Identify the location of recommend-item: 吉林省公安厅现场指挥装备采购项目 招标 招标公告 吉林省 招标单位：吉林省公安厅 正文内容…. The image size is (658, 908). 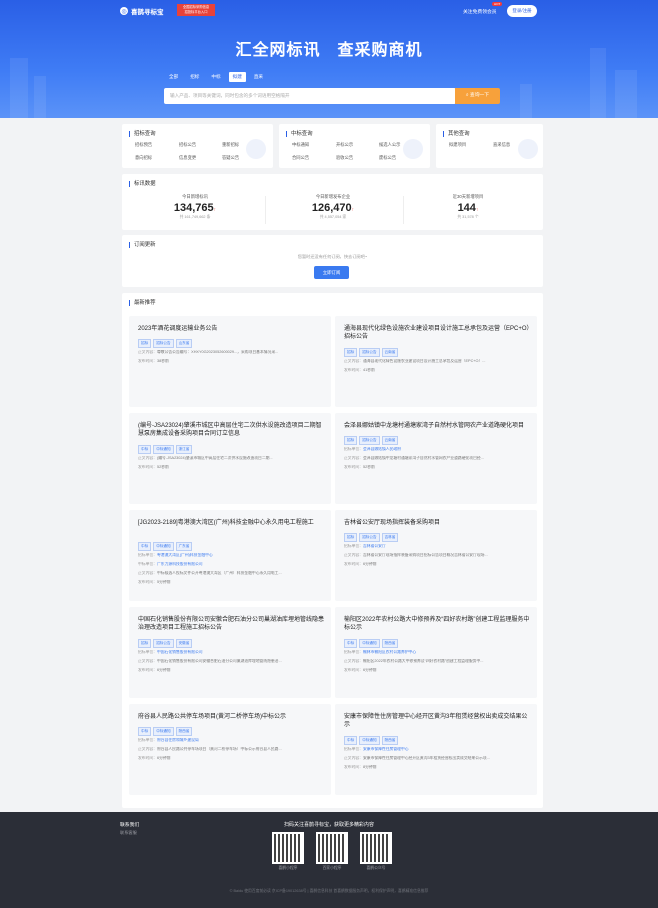
(436, 555).